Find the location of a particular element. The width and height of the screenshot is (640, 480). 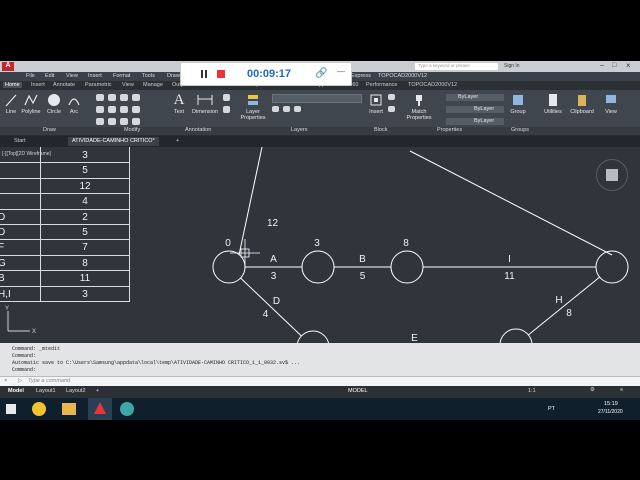

layer-dropdown is located at coordinates (317, 98).